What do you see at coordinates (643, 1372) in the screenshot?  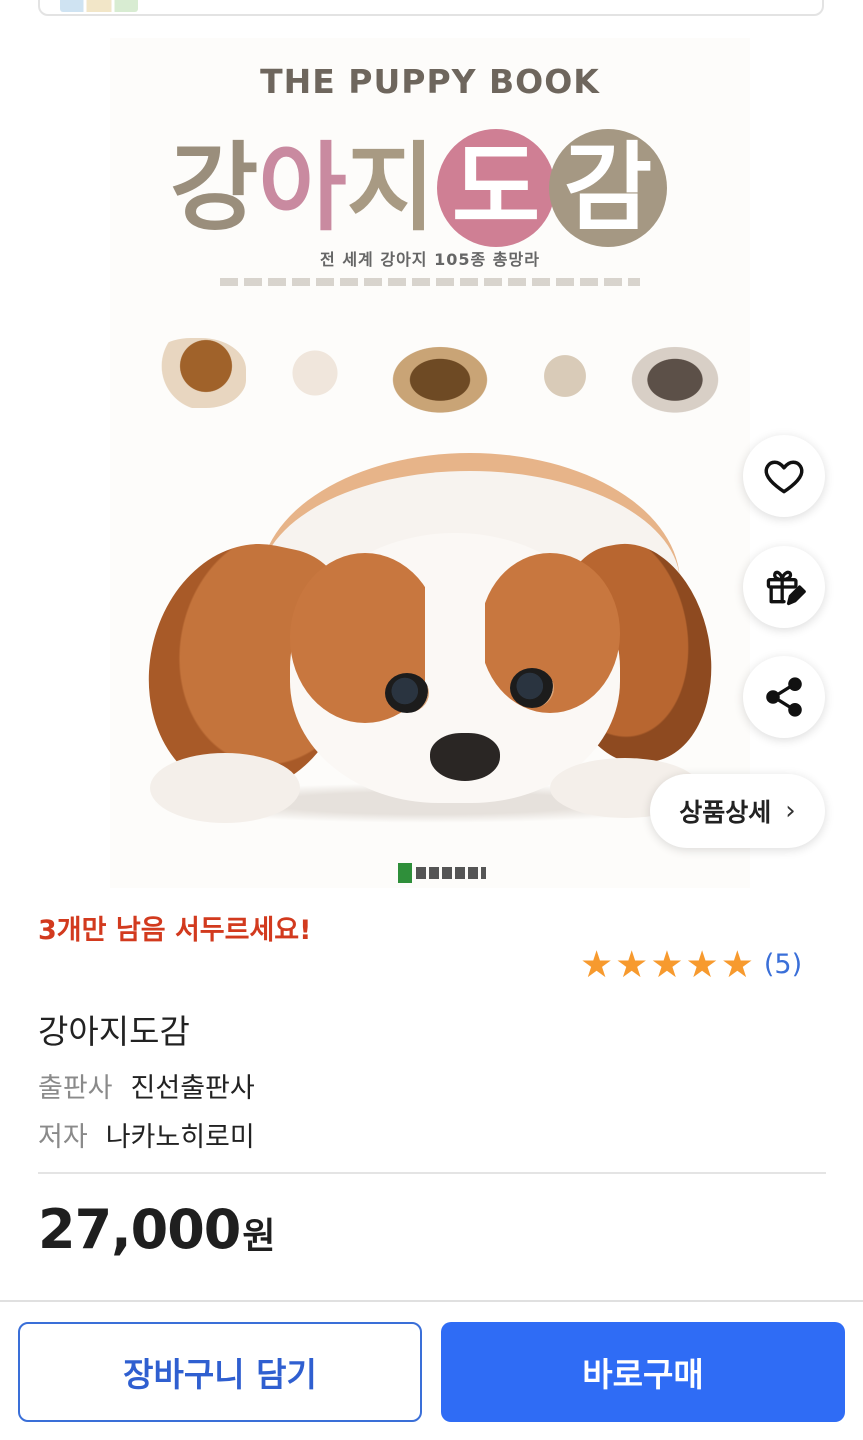 I see `buy-now-button: 바로구매` at bounding box center [643, 1372].